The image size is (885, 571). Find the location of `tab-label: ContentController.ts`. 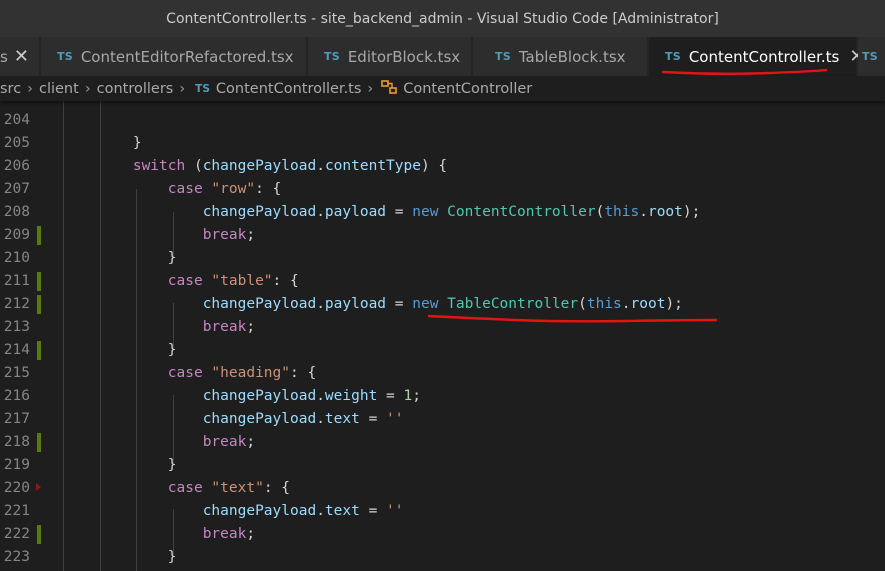

tab-label: ContentController.ts is located at coordinates (764, 56).